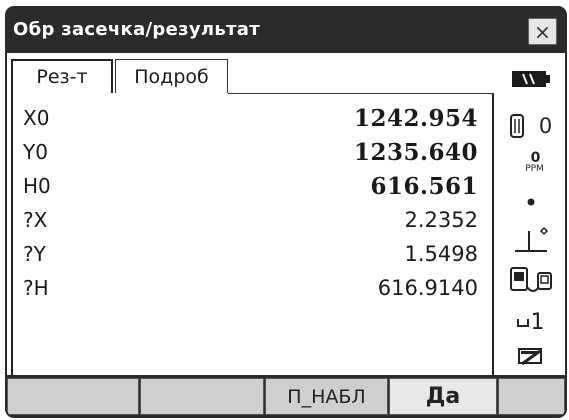 This screenshot has width=569, height=420. Describe the element at coordinates (35, 220) in the screenshot. I see `result-label: ?X` at that location.